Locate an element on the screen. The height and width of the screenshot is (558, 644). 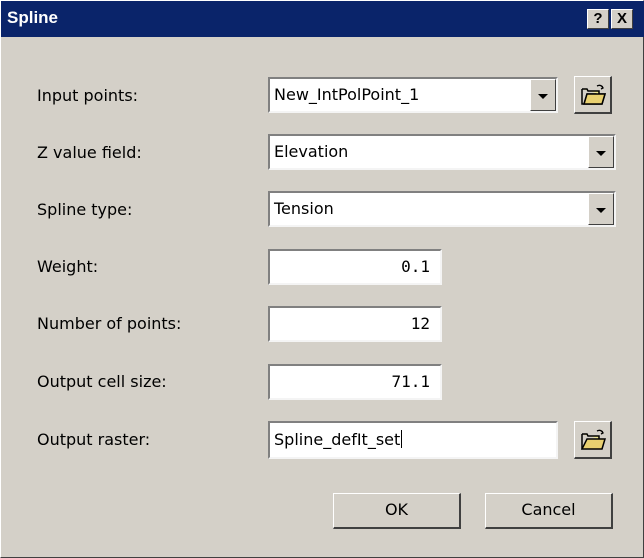
z-value-field-value: Elevation is located at coordinates (311, 151).